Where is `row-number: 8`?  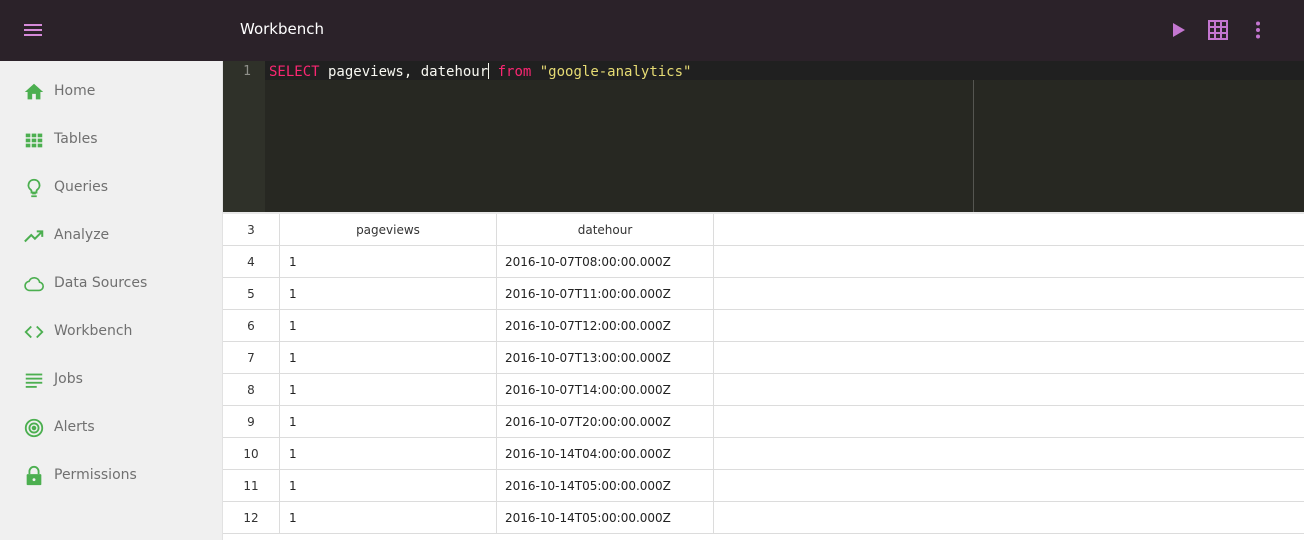
row-number: 8 is located at coordinates (251, 390).